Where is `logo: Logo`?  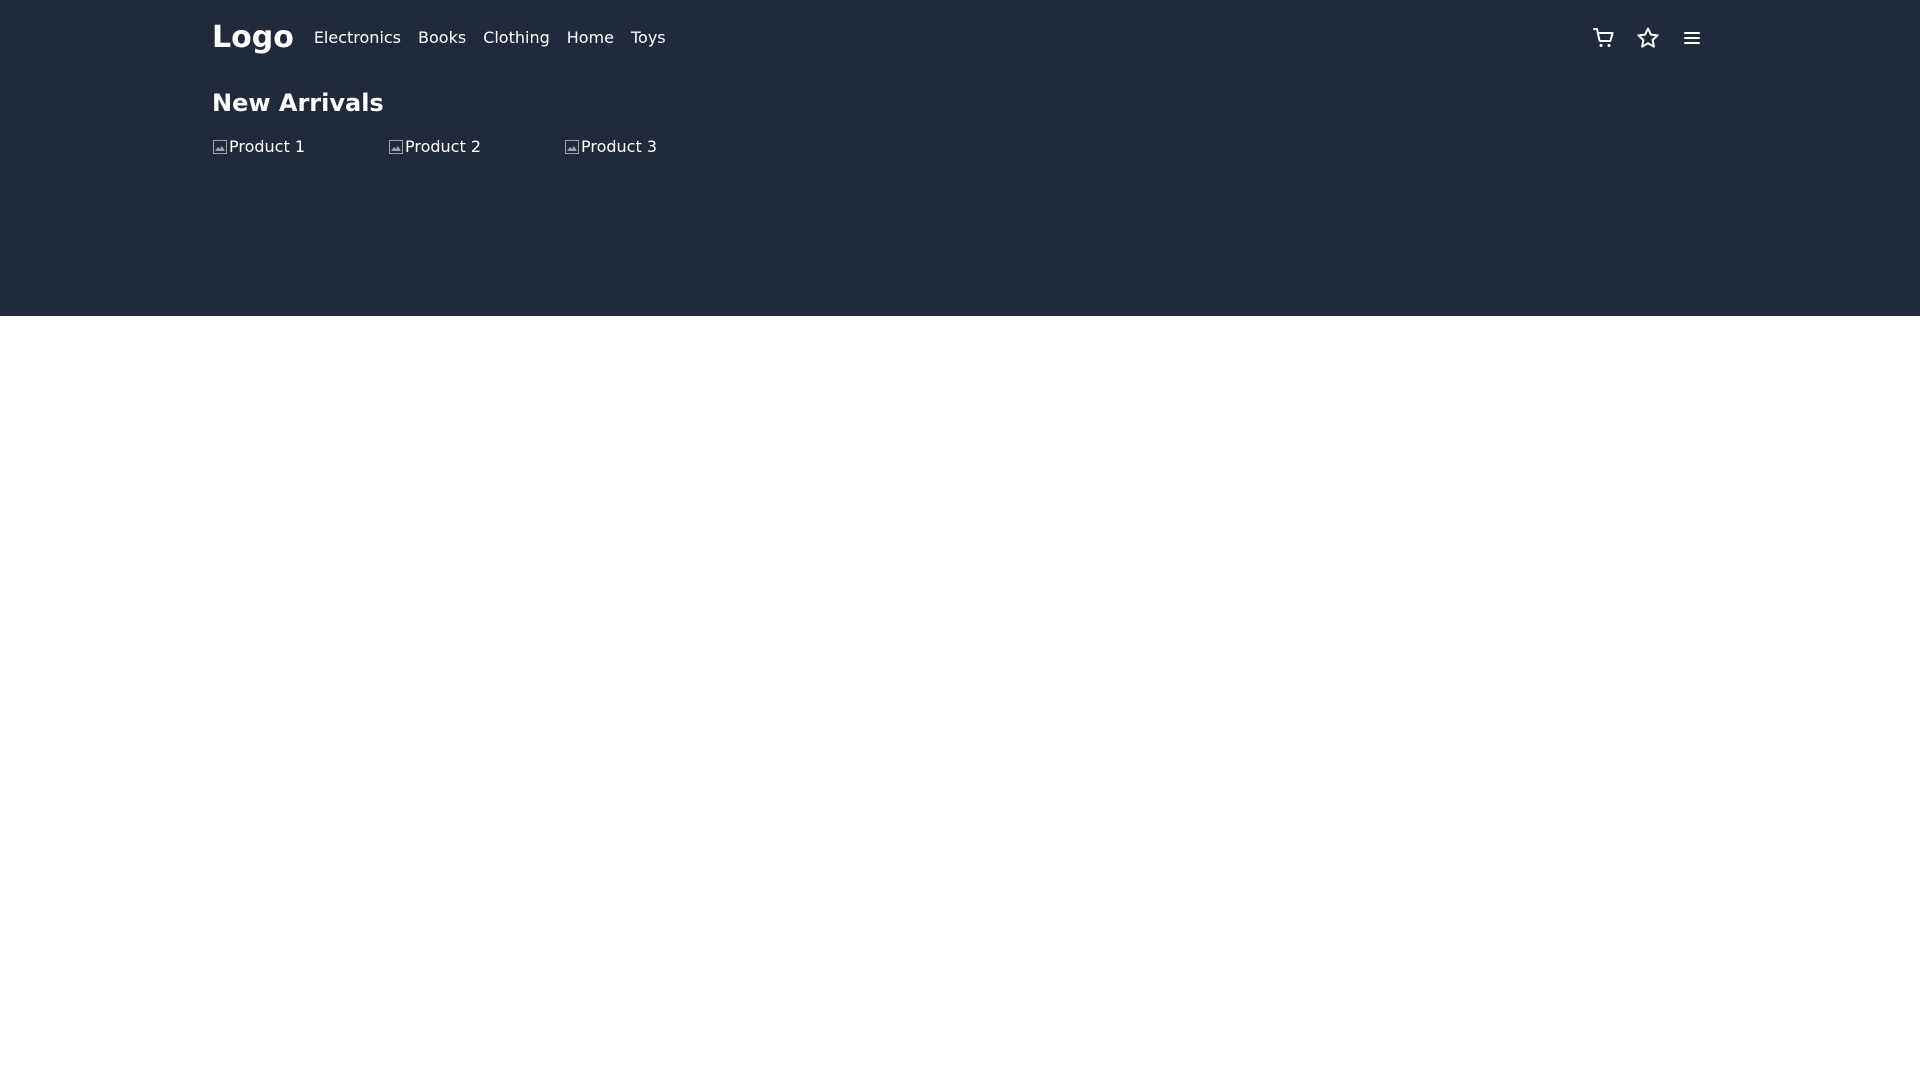
logo: Logo is located at coordinates (253, 38).